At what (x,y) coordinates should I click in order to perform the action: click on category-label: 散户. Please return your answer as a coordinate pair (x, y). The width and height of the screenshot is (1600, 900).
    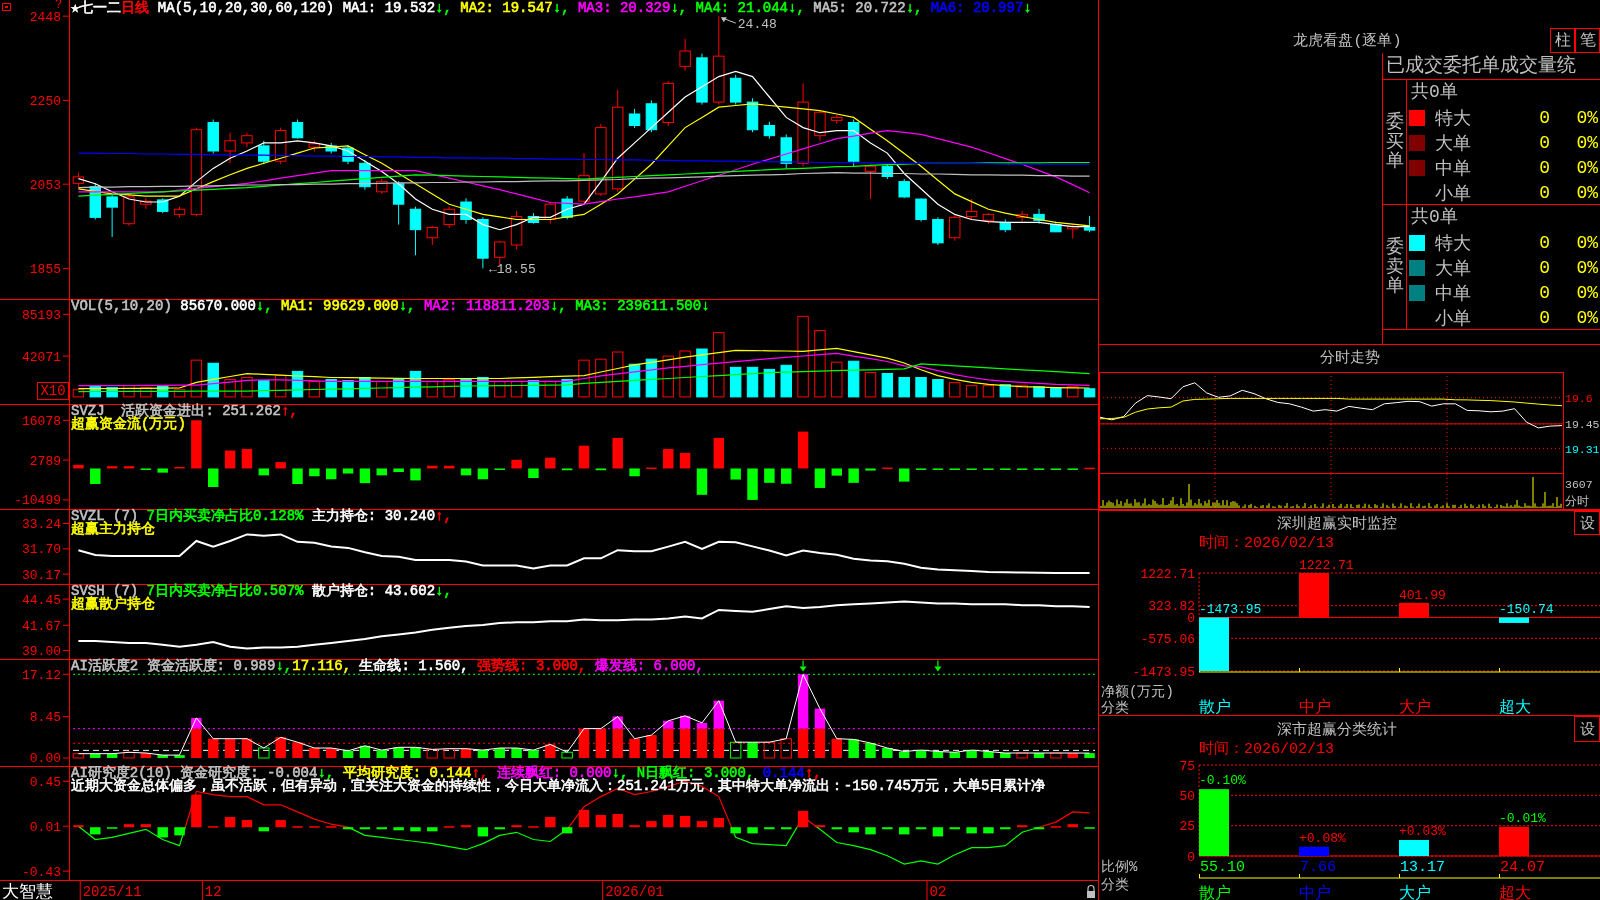
    Looking at the image, I should click on (1215, 892).